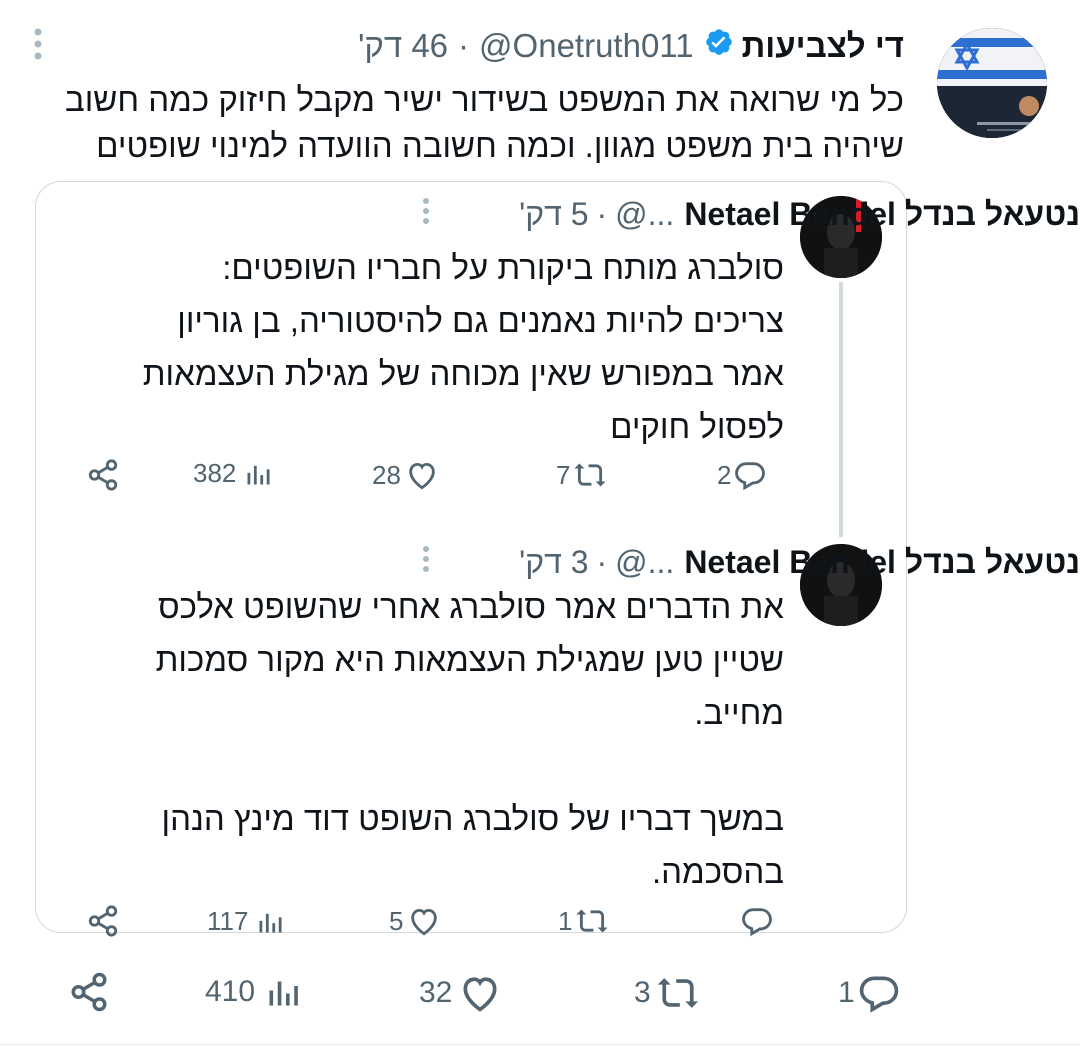 The height and width of the screenshot is (1047, 1080). I want to click on views-button: 117, so click(245, 921).